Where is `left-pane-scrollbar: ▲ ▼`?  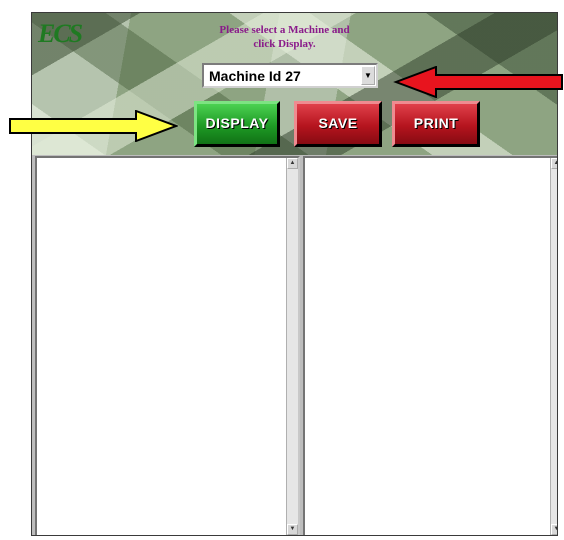
left-pane-scrollbar: ▲ ▼ is located at coordinates (292, 346).